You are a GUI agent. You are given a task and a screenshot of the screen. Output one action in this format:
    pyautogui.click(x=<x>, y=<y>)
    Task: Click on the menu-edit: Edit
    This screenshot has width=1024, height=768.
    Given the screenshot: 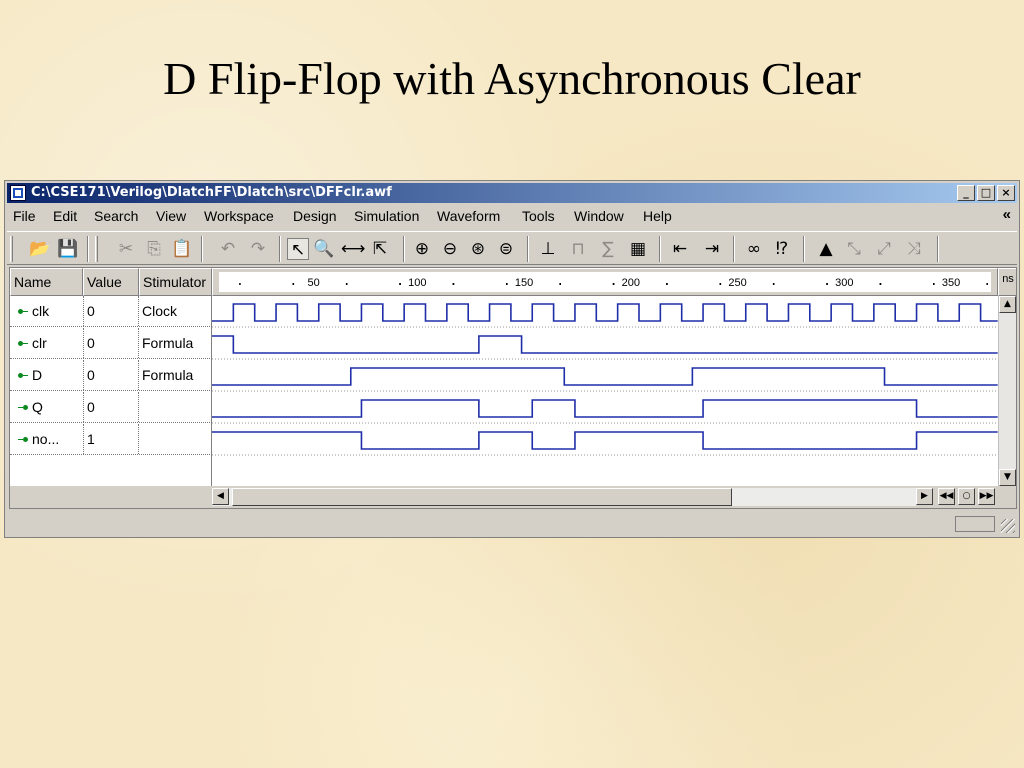 What is the action you would take?
    pyautogui.click(x=65, y=216)
    